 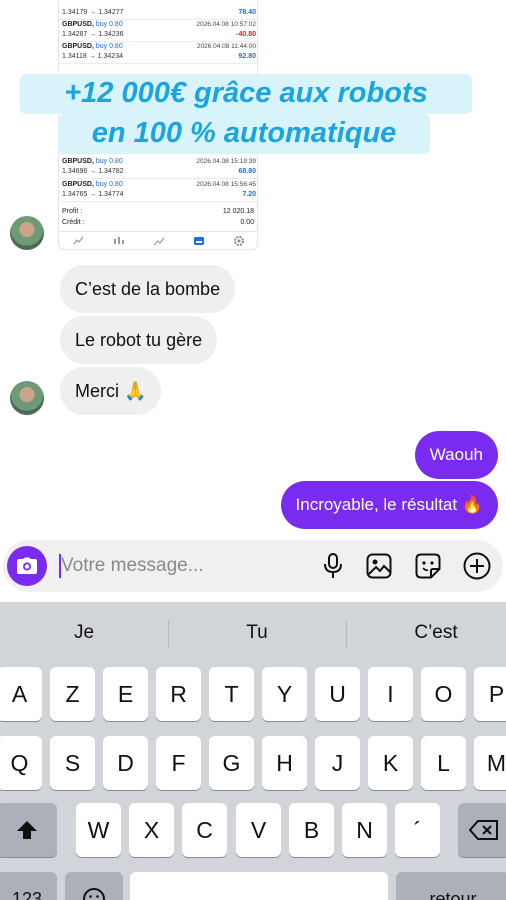 What do you see at coordinates (239, 241) in the screenshot?
I see `settings-icon` at bounding box center [239, 241].